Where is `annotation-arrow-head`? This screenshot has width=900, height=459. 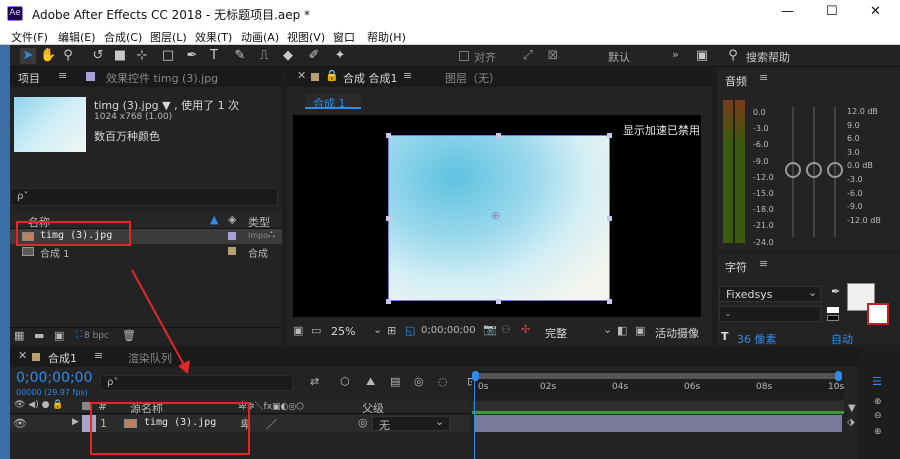
annotation-arrow-head is located at coordinates (184, 367).